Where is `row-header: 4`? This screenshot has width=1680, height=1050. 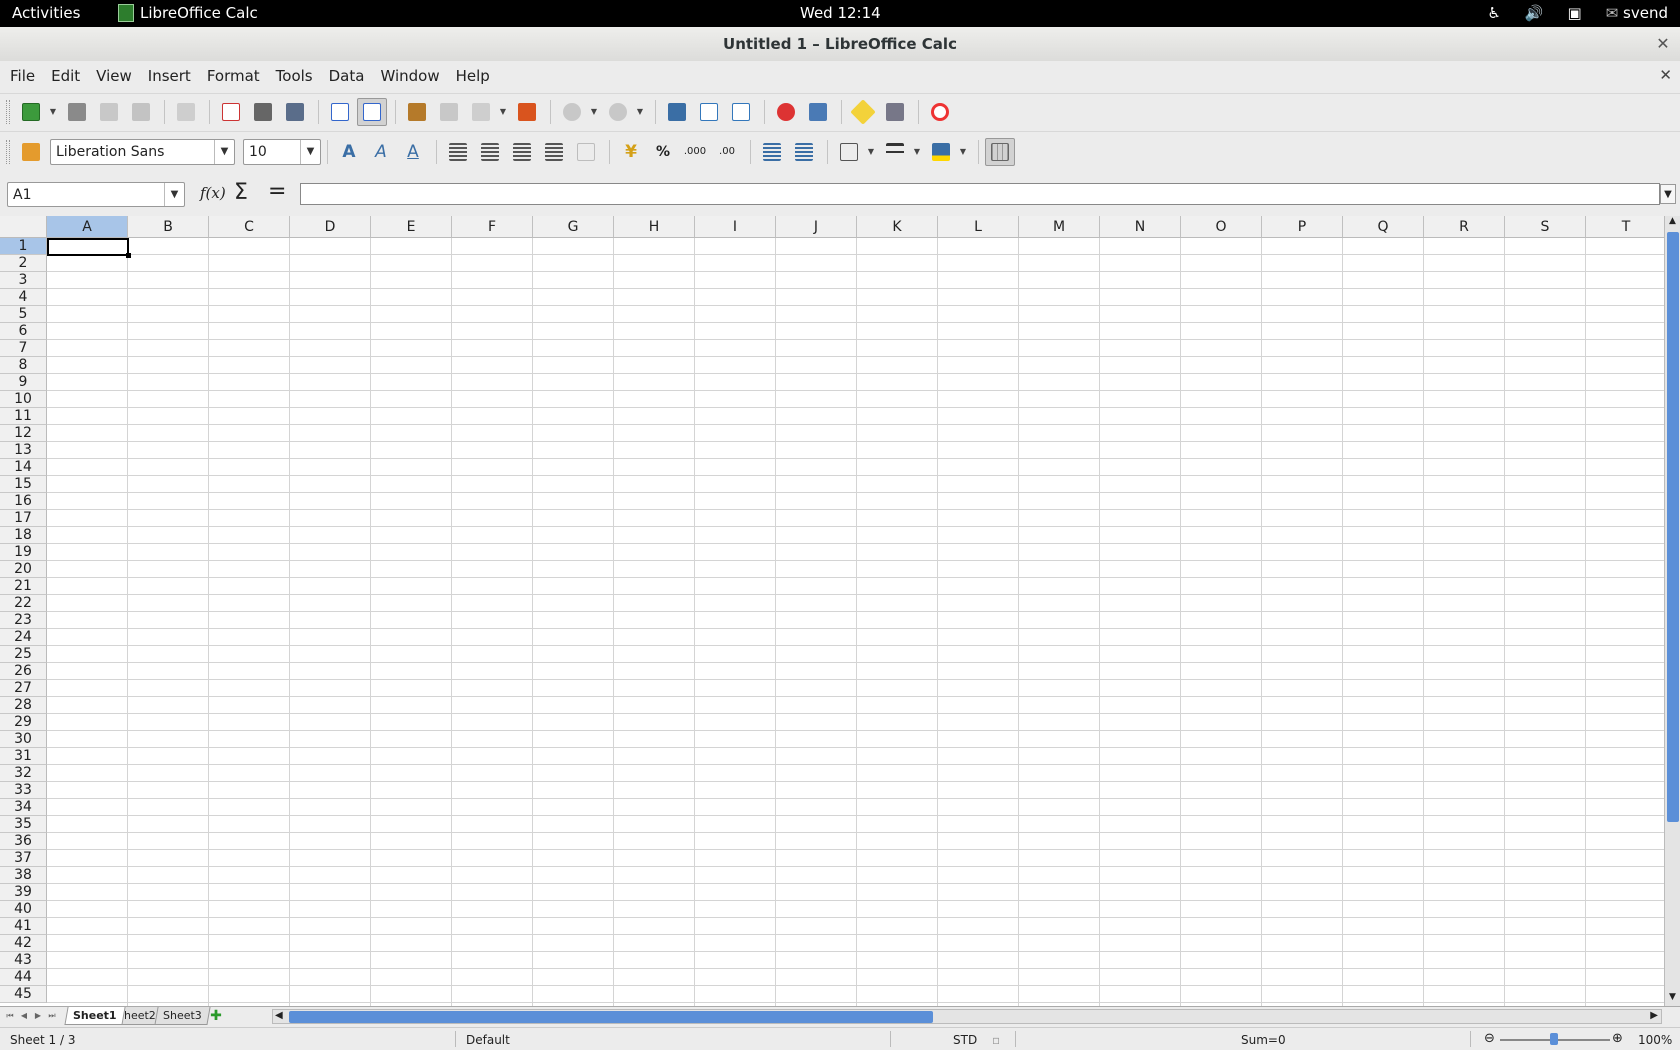
row-header: 4 is located at coordinates (23, 297).